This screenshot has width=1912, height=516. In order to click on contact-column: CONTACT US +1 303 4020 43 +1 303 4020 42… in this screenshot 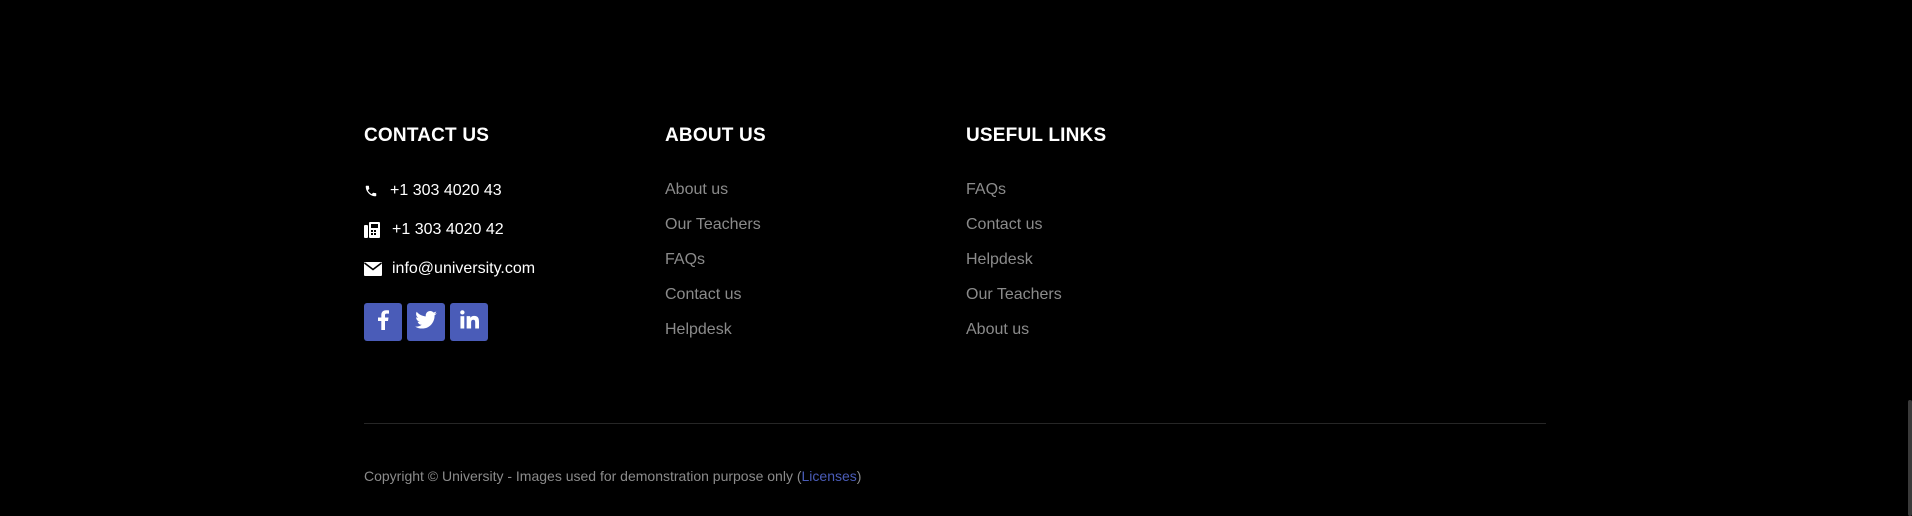, I will do `click(514, 238)`.